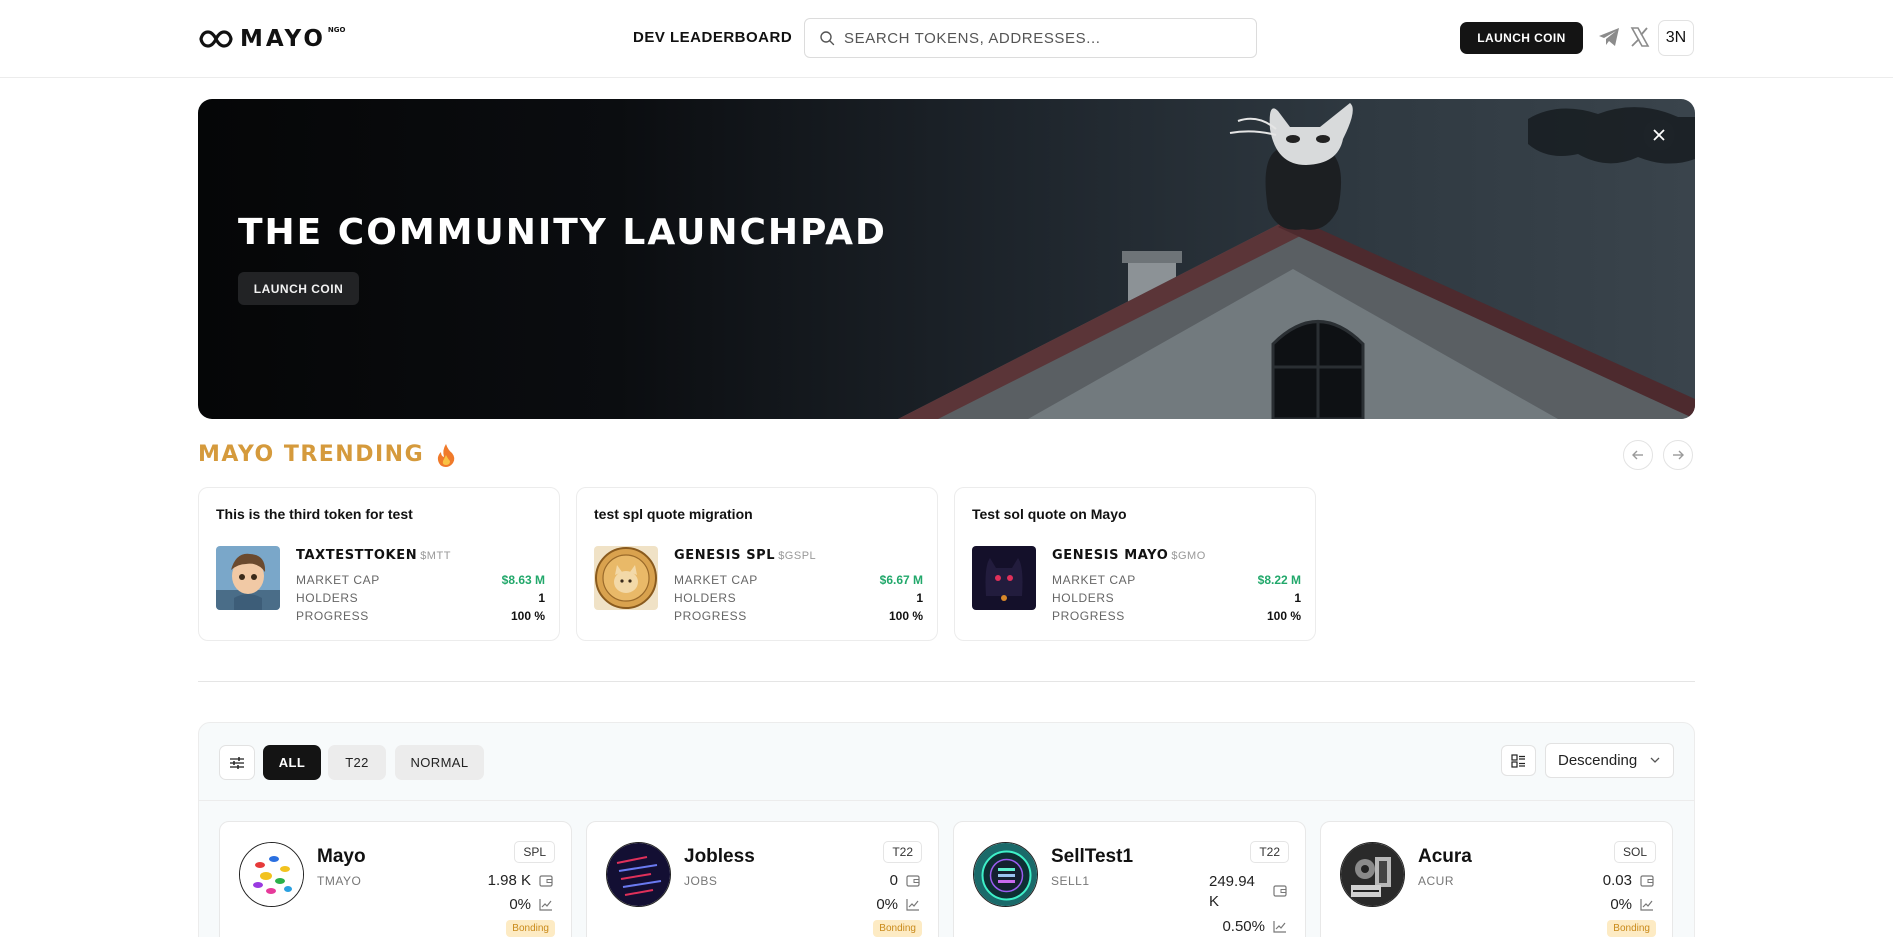 The height and width of the screenshot is (937, 1893). What do you see at coordinates (719, 856) in the screenshot?
I see `token-name: Jobless` at bounding box center [719, 856].